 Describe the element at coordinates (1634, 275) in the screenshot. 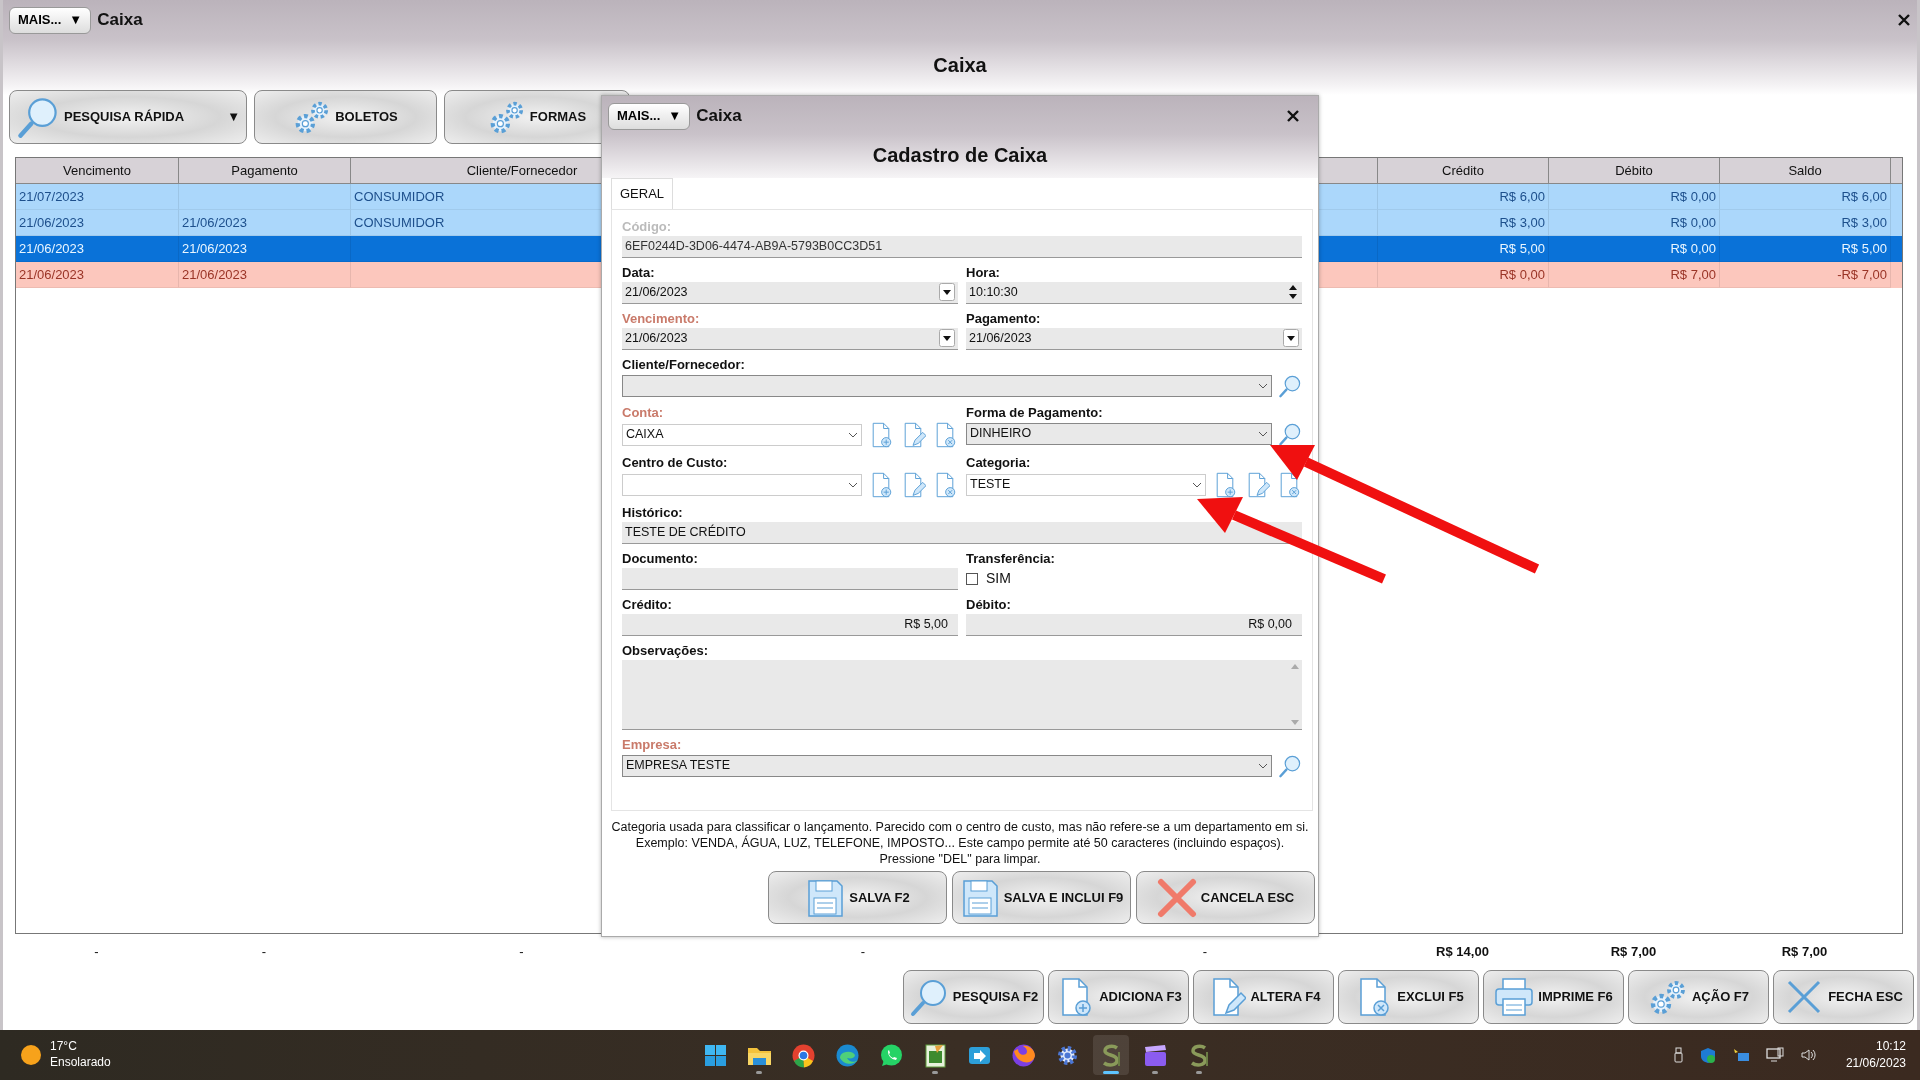

I see `table-cell: R$ 7,00` at that location.